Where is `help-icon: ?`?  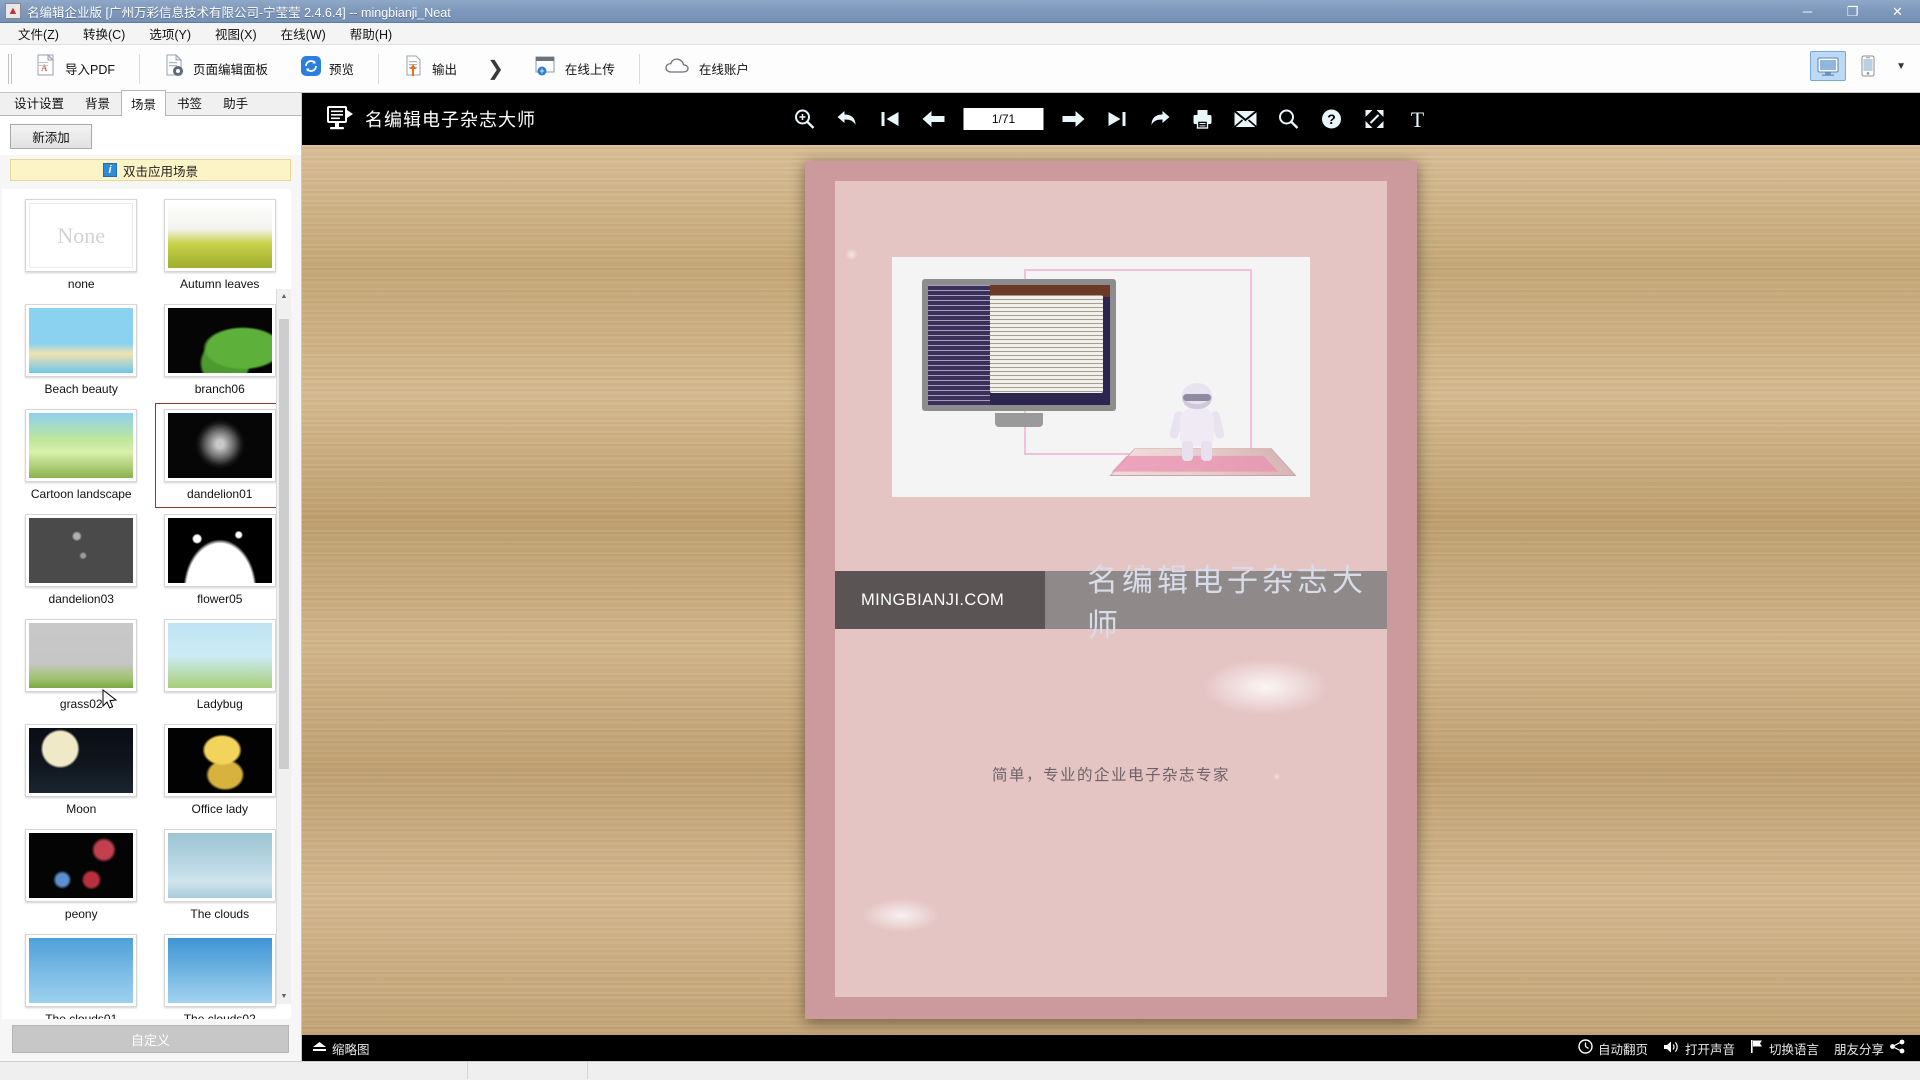 help-icon: ? is located at coordinates (1332, 119).